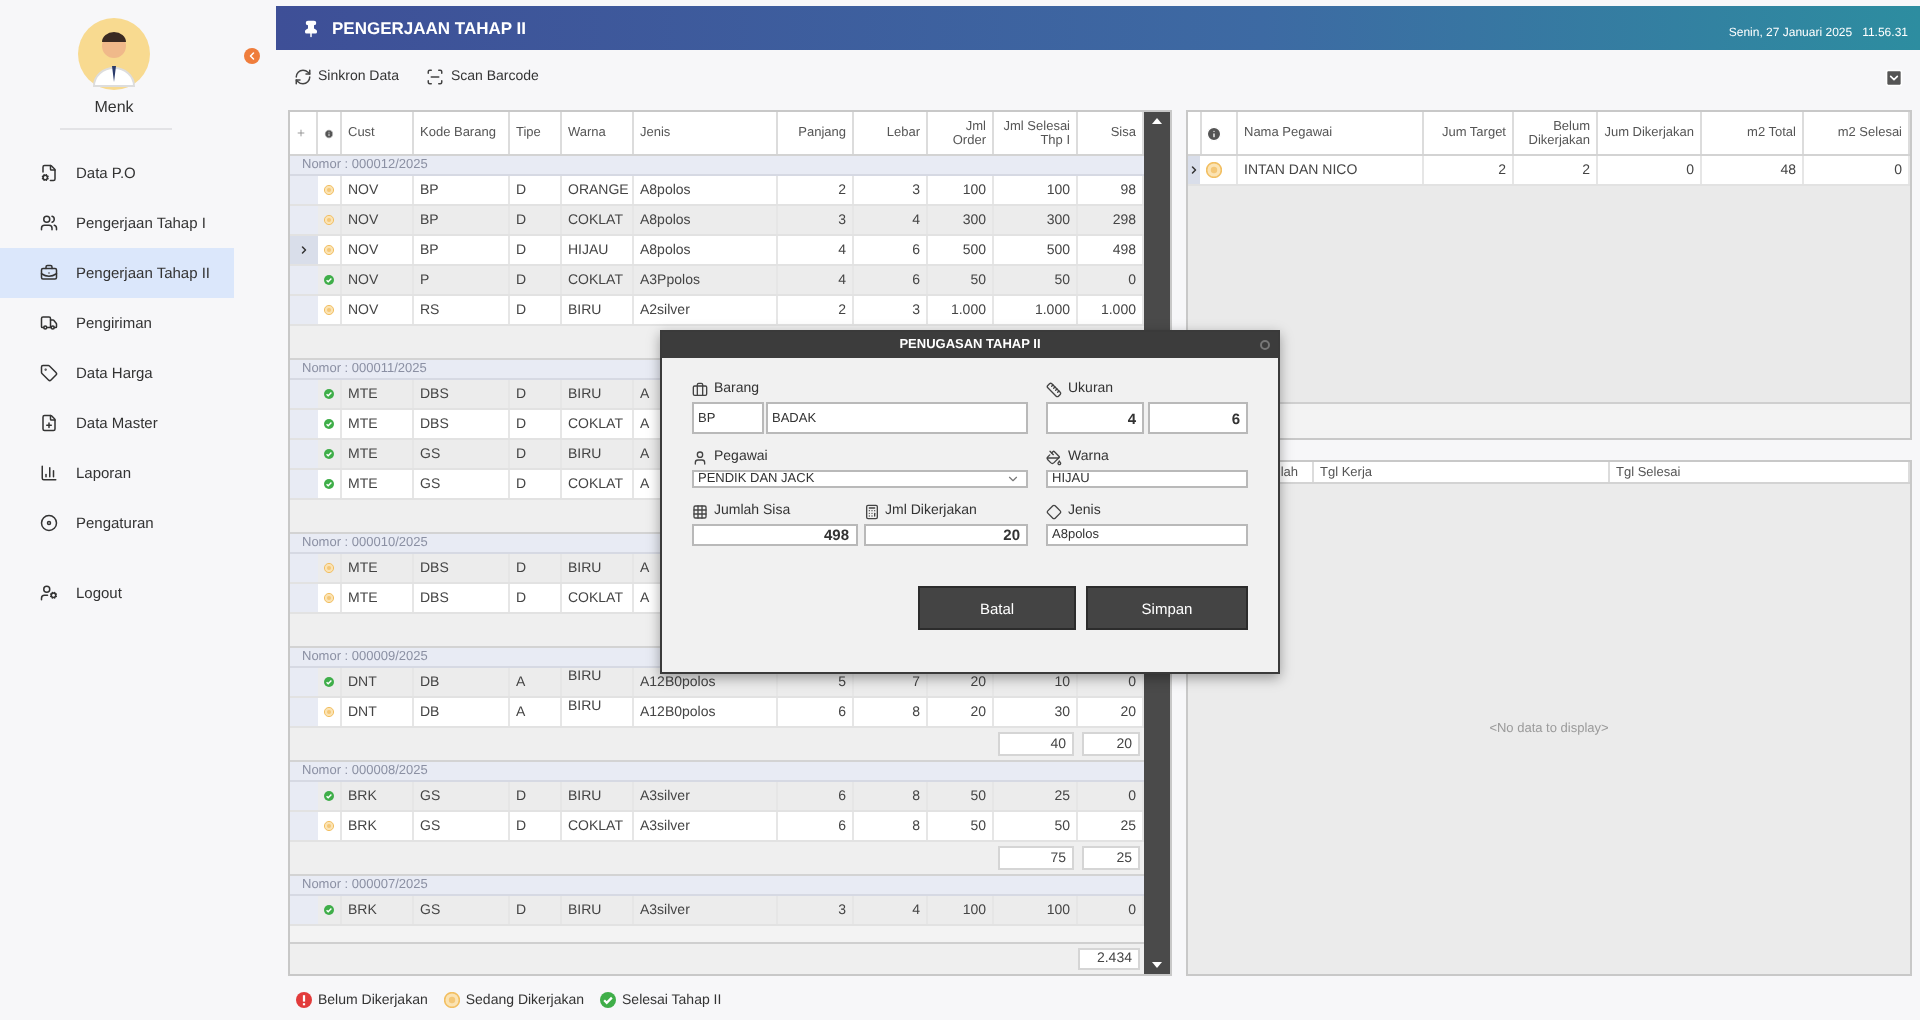  What do you see at coordinates (429, 28) in the screenshot?
I see `page-title: PENGERJAAN TAHAP II` at bounding box center [429, 28].